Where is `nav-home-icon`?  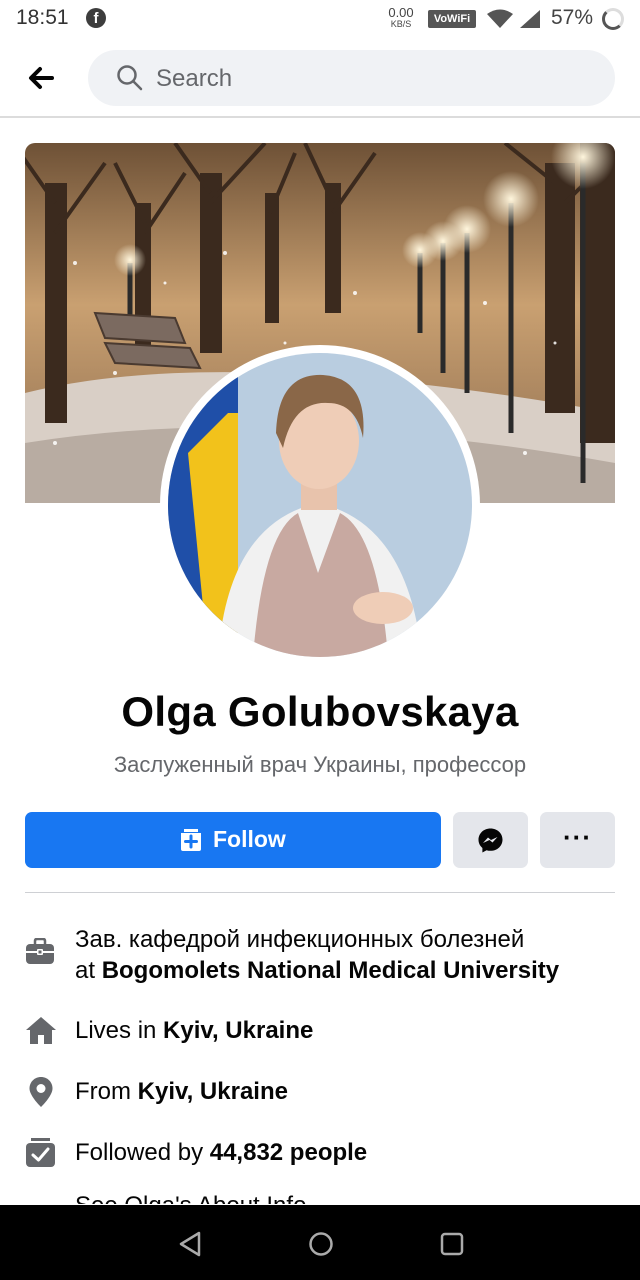
nav-home-icon is located at coordinates (321, 1244).